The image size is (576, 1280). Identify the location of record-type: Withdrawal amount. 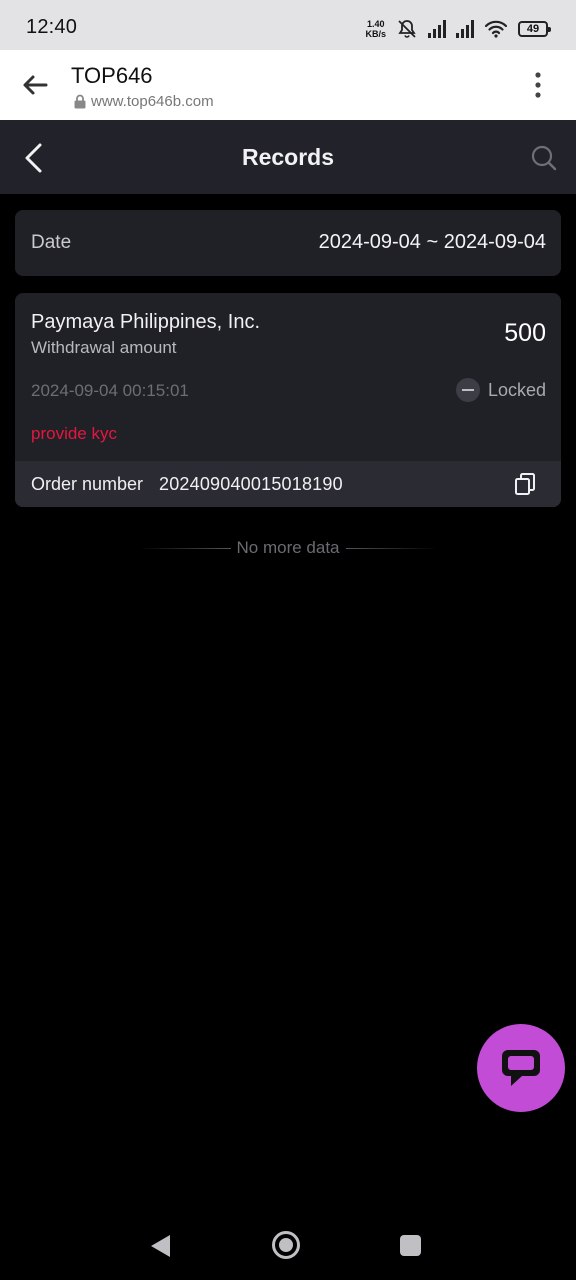
(104, 347).